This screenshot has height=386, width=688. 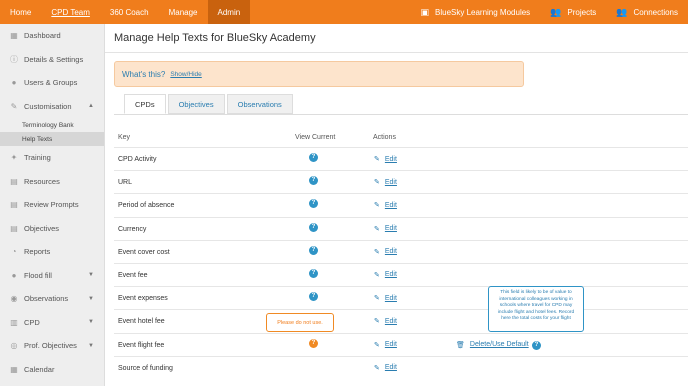 What do you see at coordinates (300, 322) in the screenshot?
I see `default-help-tooltip: Please do not use.` at bounding box center [300, 322].